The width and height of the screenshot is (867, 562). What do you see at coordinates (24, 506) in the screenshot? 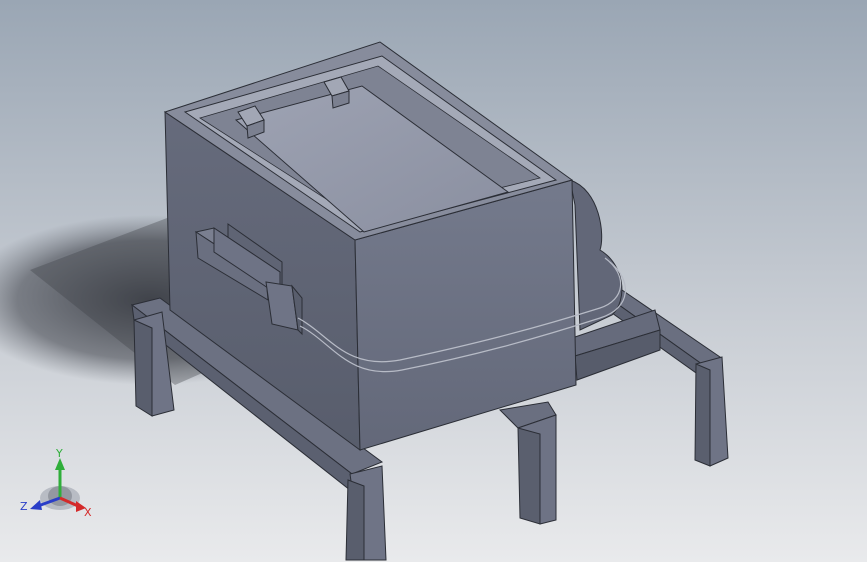
I see `z-axis-label: Z` at bounding box center [24, 506].